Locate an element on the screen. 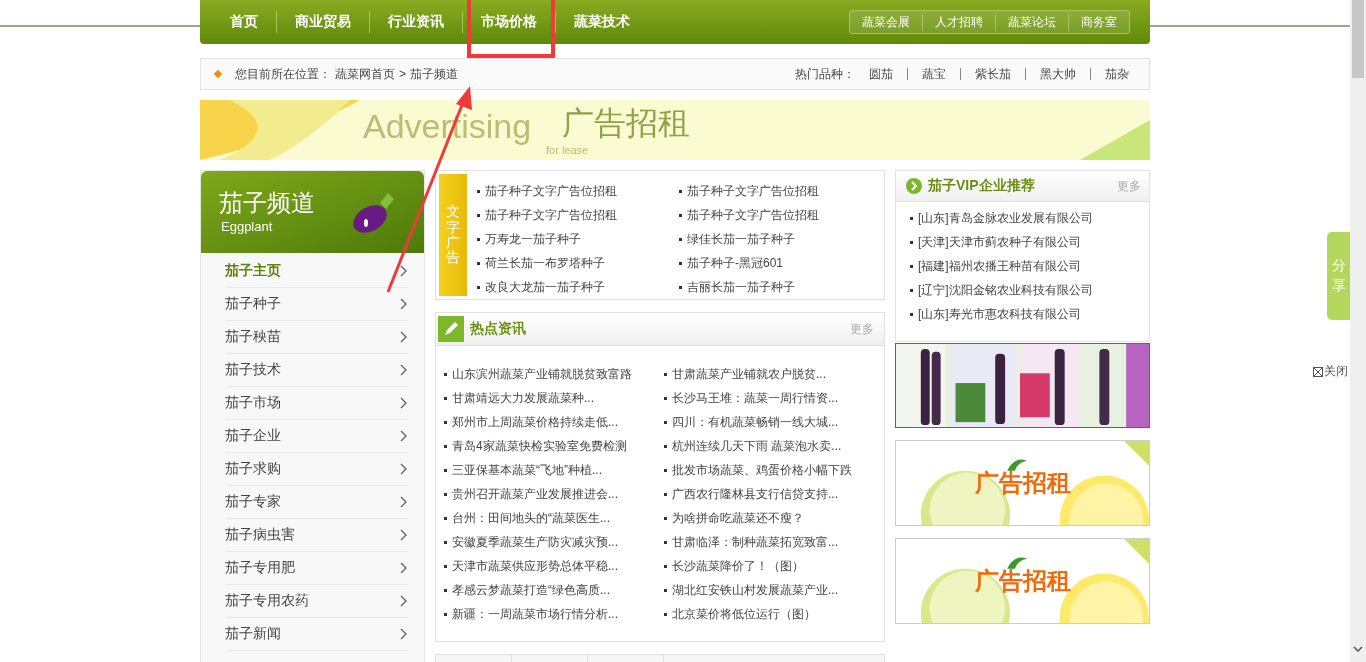 This screenshot has width=1366, height=662. variety-link: 圆茄 is located at coordinates (881, 74).